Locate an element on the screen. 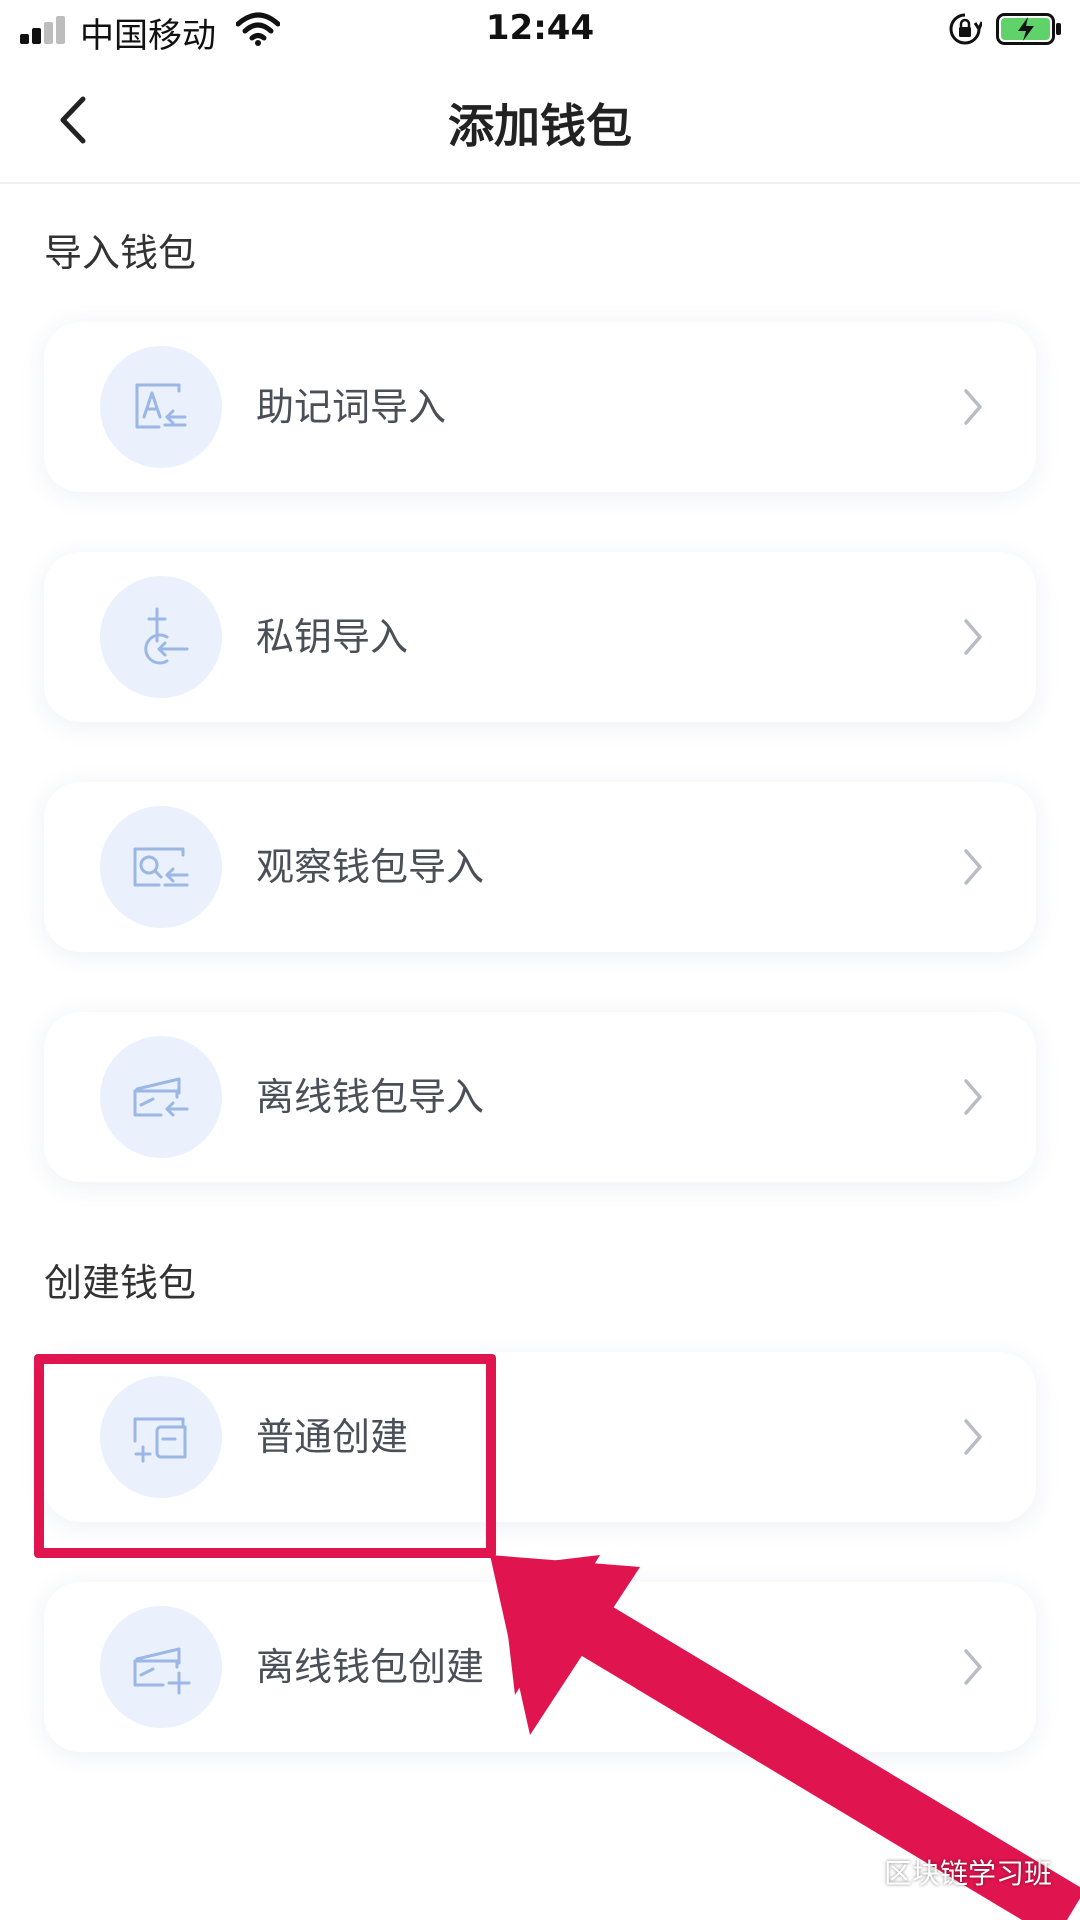 The height and width of the screenshot is (1920, 1080). private-key-import-icon is located at coordinates (166, 636).